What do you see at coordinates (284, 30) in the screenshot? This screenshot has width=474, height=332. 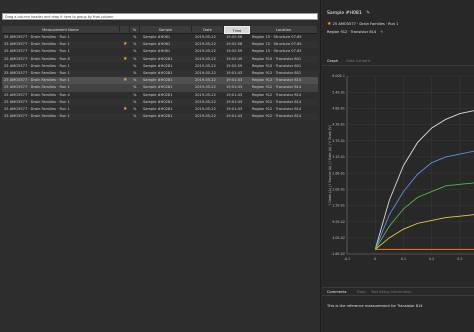 I see `column-header-location: Location` at bounding box center [284, 30].